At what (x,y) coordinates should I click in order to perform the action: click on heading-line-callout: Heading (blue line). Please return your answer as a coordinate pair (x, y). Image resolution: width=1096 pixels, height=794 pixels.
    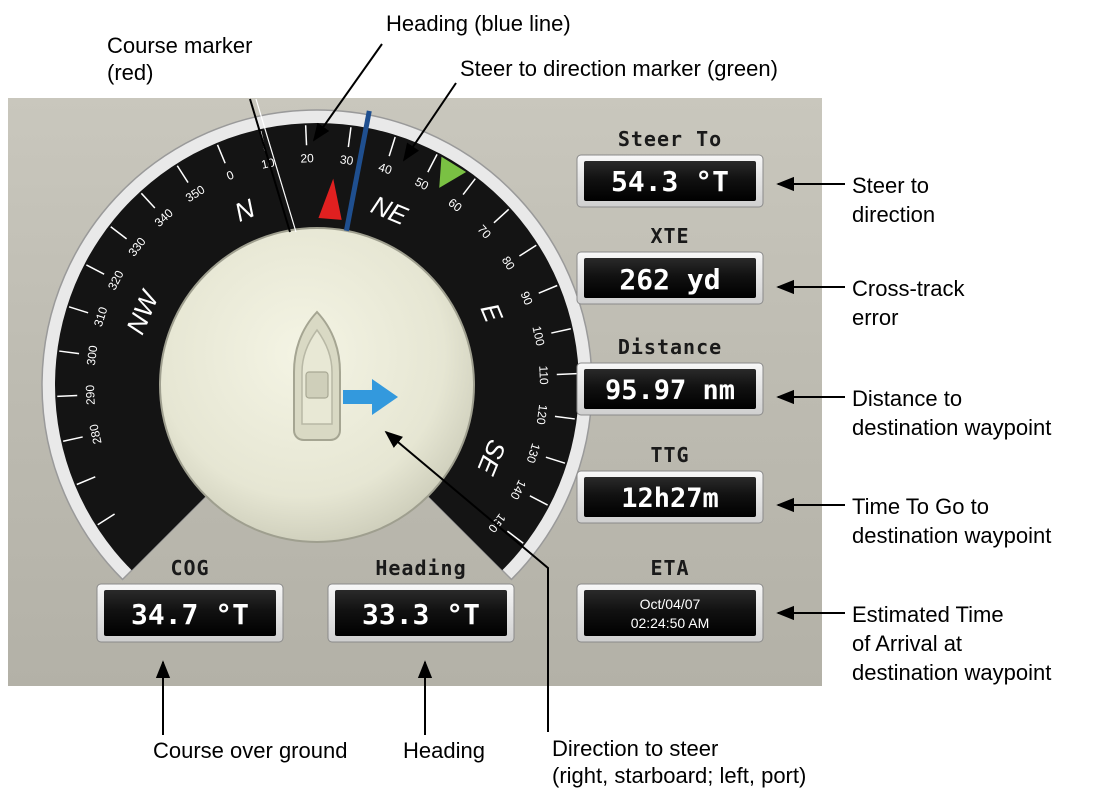
    Looking at the image, I should click on (478, 23).